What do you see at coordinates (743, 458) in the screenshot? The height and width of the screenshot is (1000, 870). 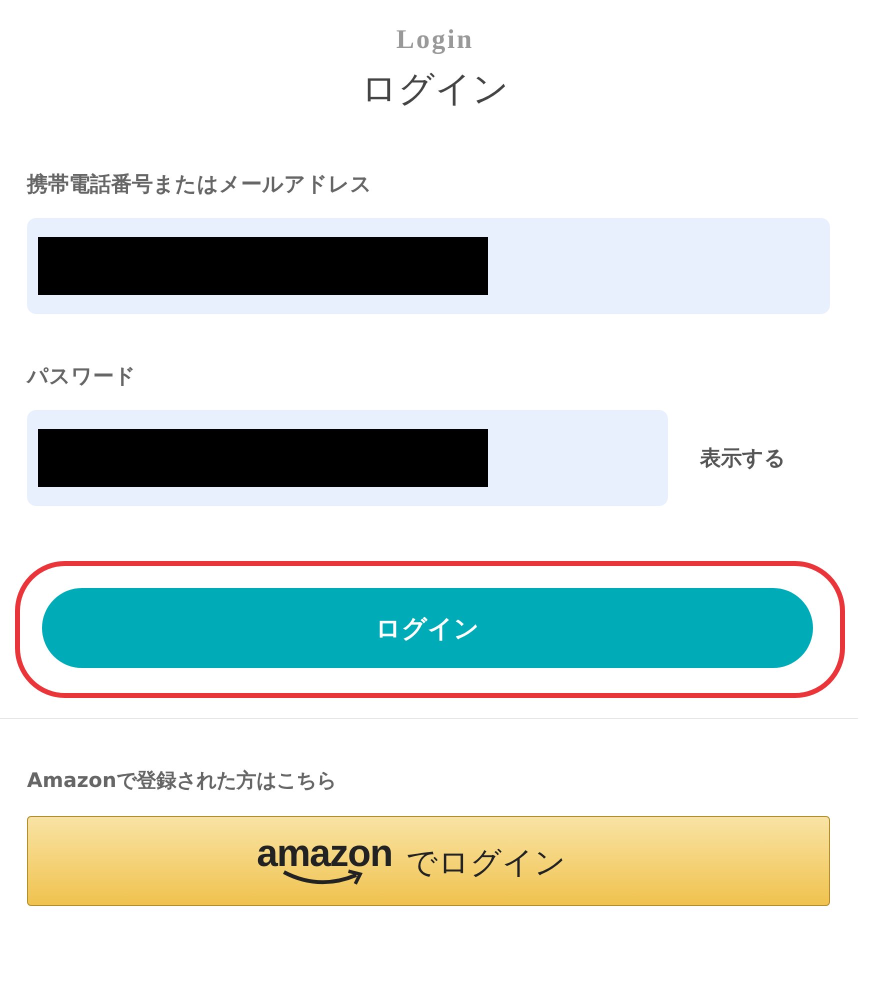 I see `show-password-button: 表示する` at bounding box center [743, 458].